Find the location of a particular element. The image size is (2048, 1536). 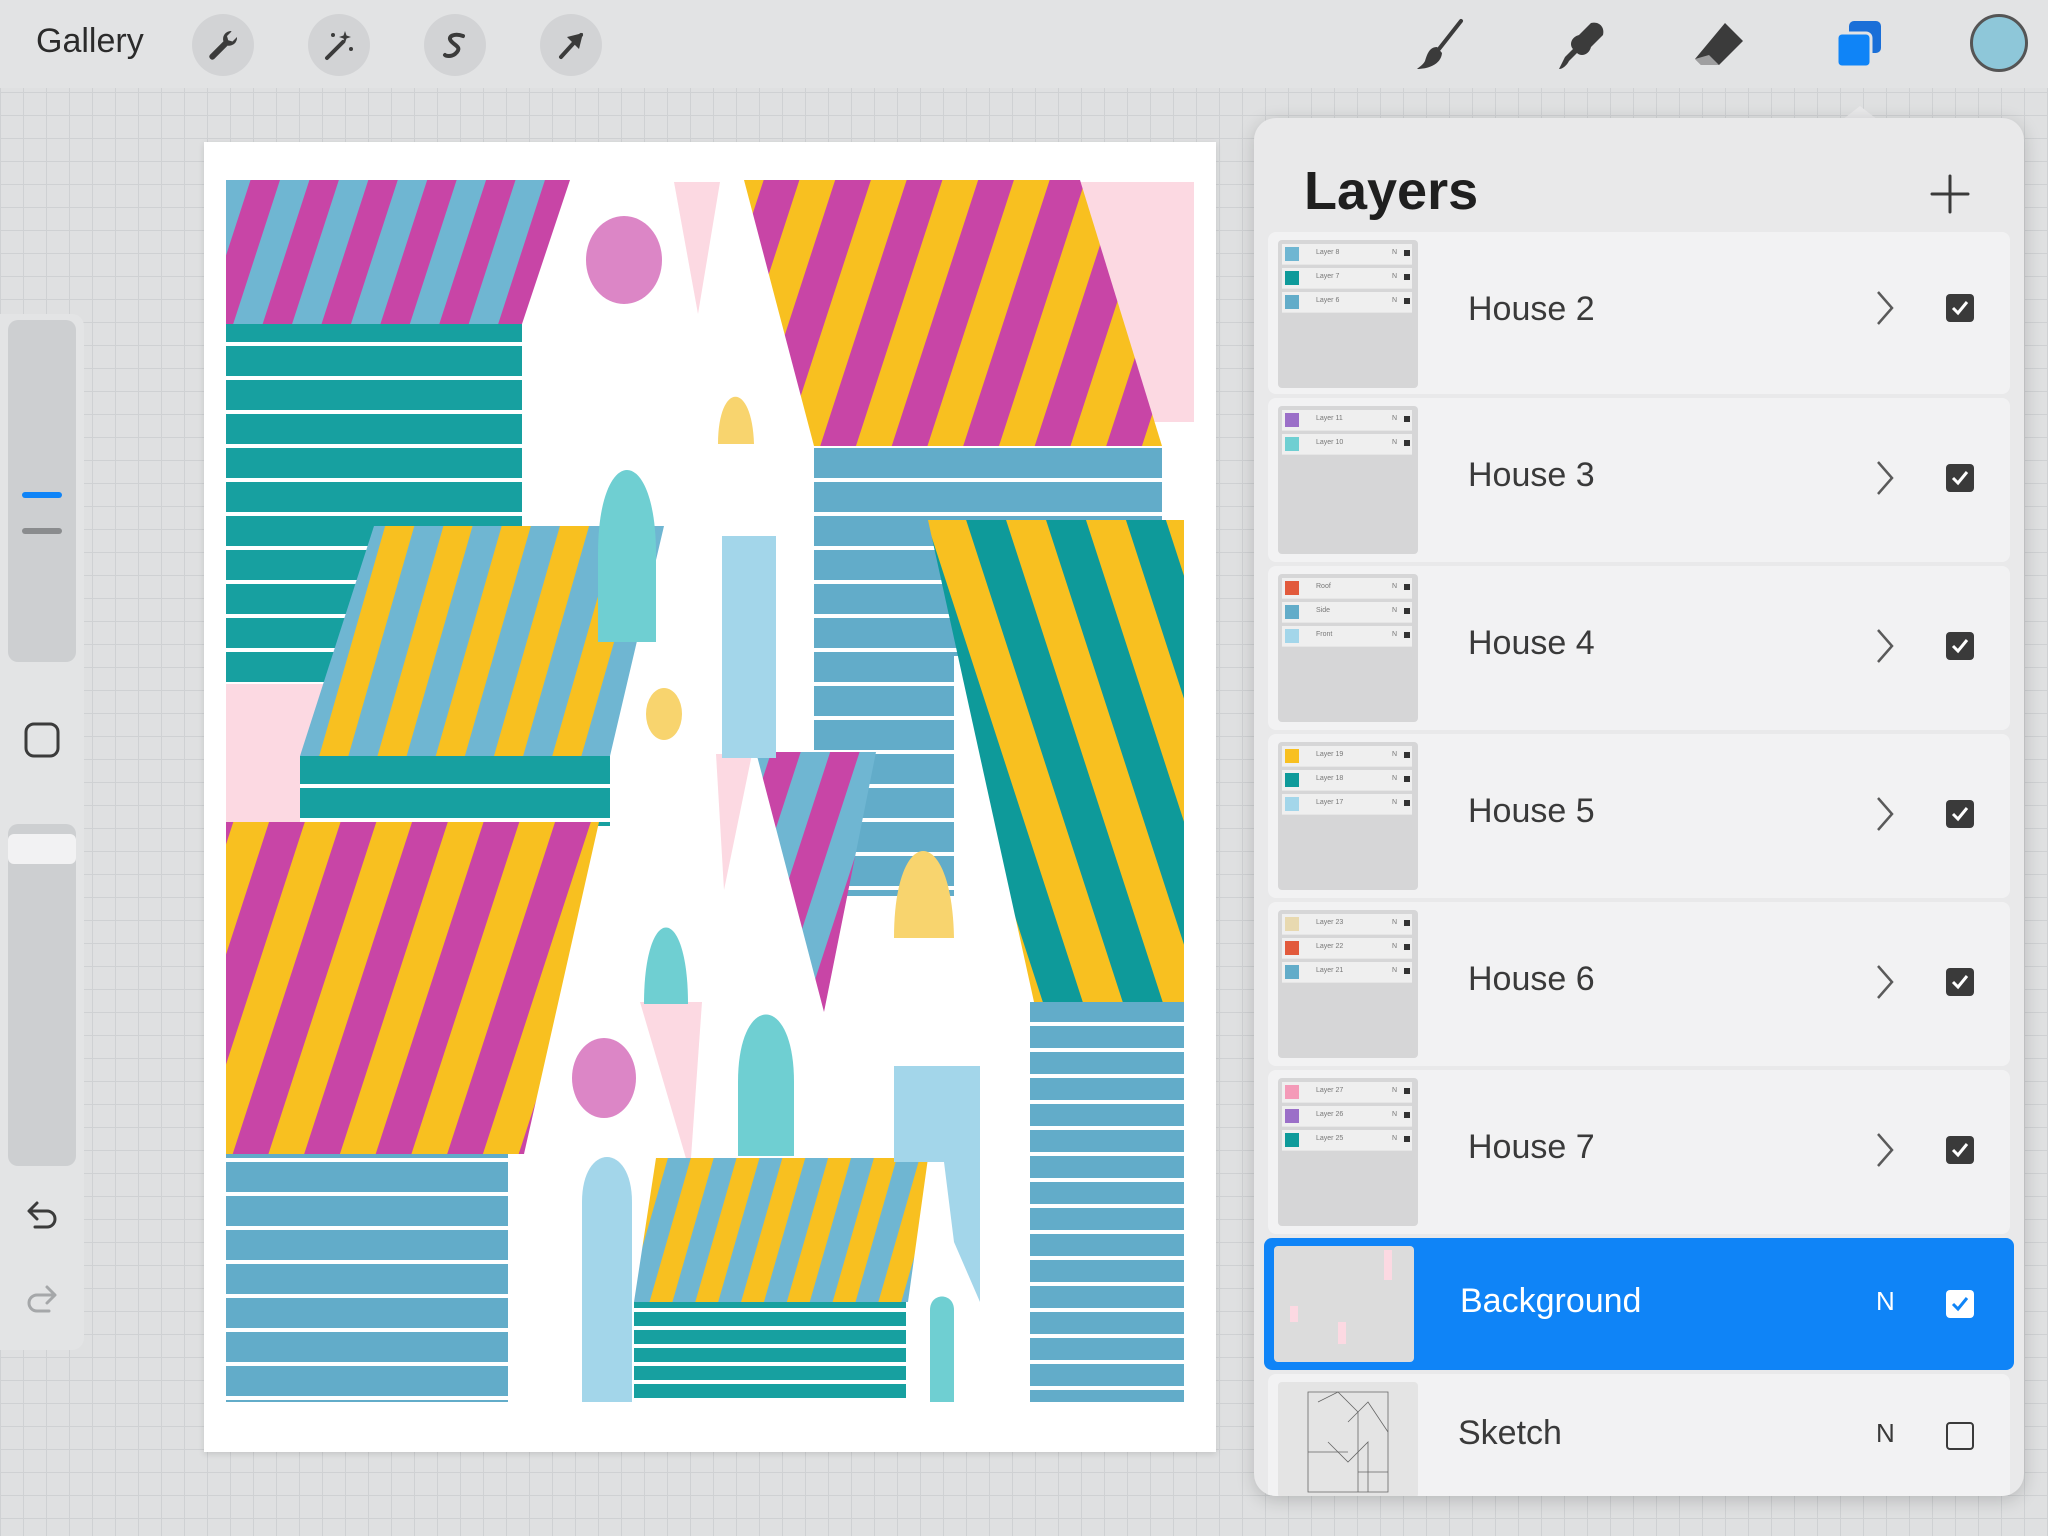

layer-sketch: Sketch N is located at coordinates (1639, 1435).